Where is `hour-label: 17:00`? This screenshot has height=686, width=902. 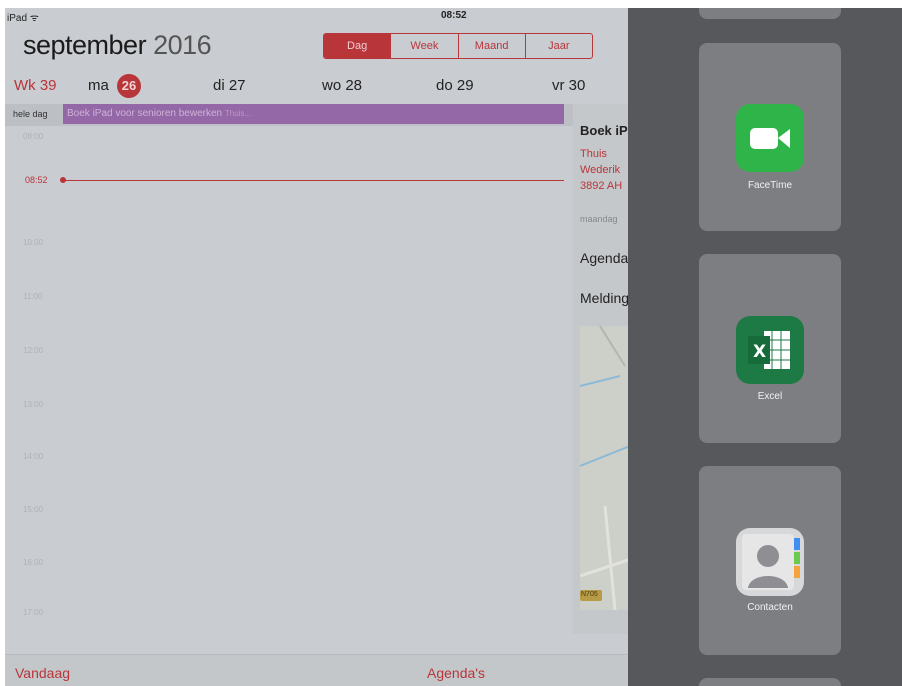 hour-label: 17:00 is located at coordinates (33, 612).